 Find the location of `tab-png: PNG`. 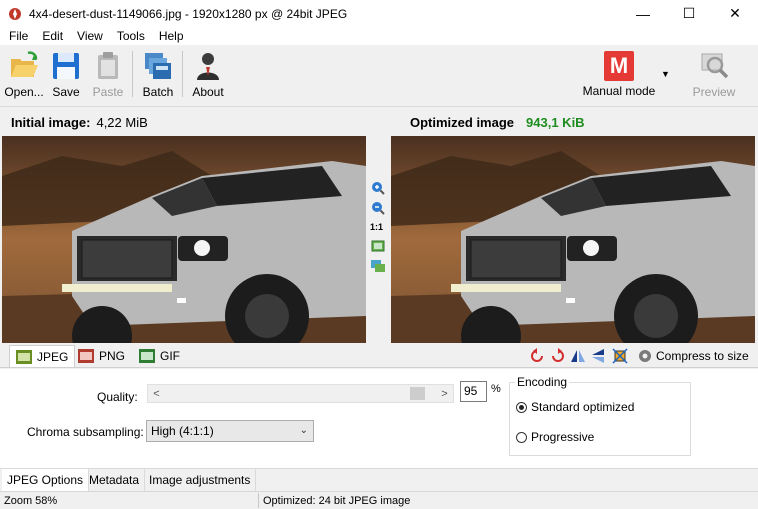

tab-png: PNG is located at coordinates (101, 356).